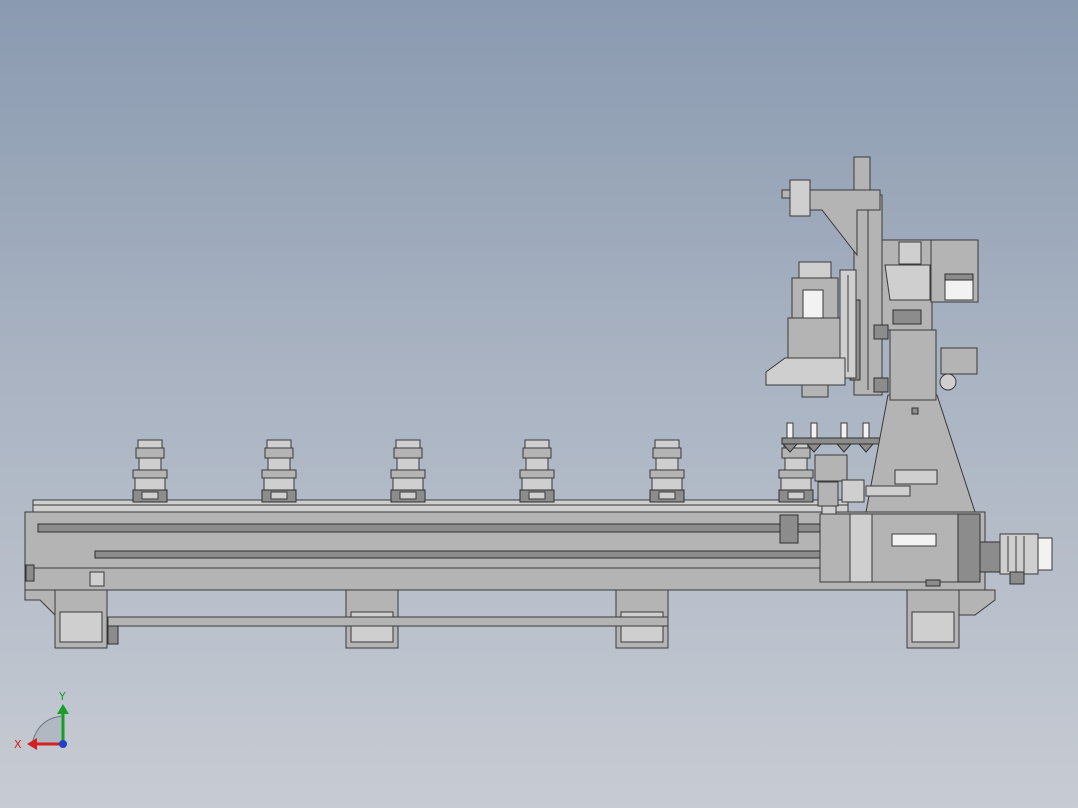 This screenshot has height=808, width=1078. What do you see at coordinates (910, 253) in the screenshot?
I see `column-block` at bounding box center [910, 253].